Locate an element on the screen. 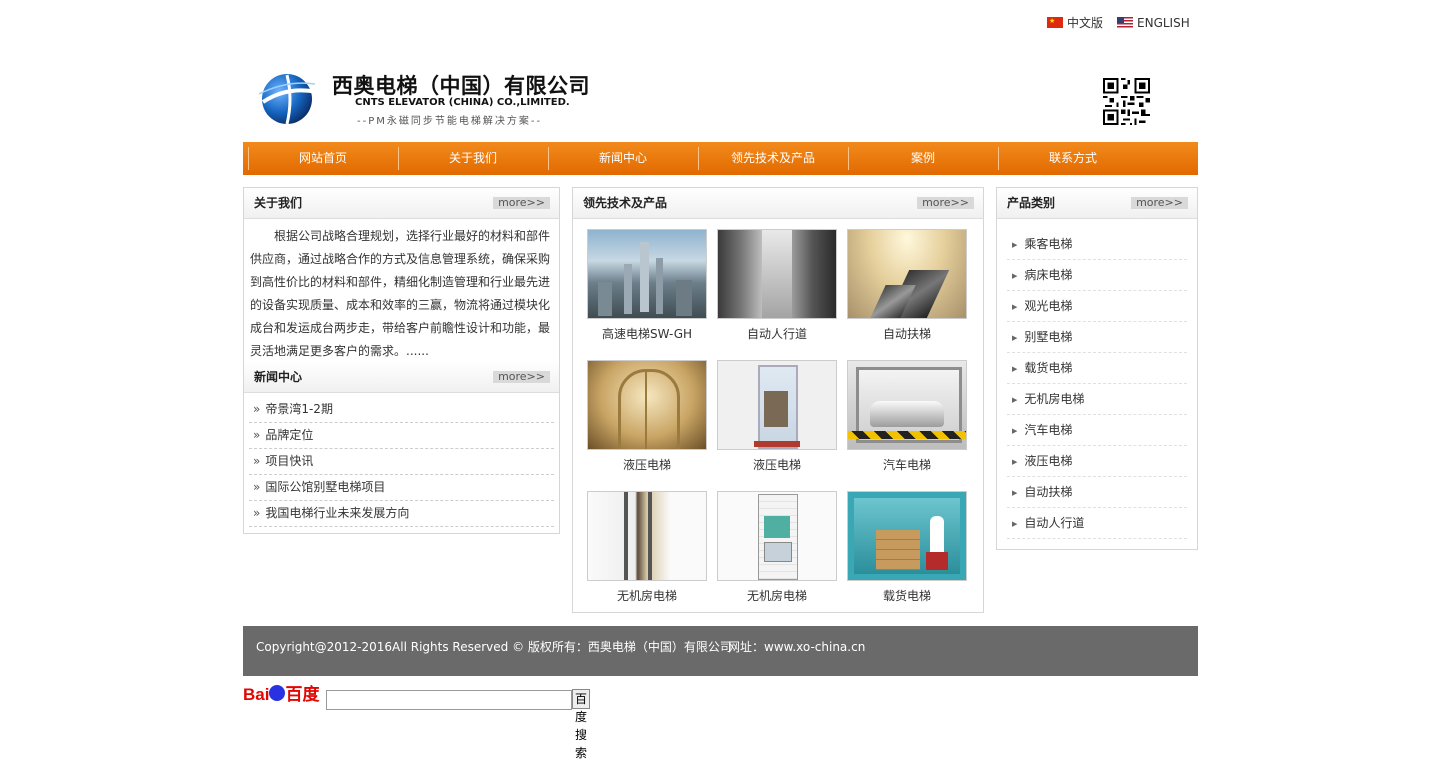 This screenshot has width=1440, height=762. category-item: ▶ 观光电梯 is located at coordinates (1097, 306).